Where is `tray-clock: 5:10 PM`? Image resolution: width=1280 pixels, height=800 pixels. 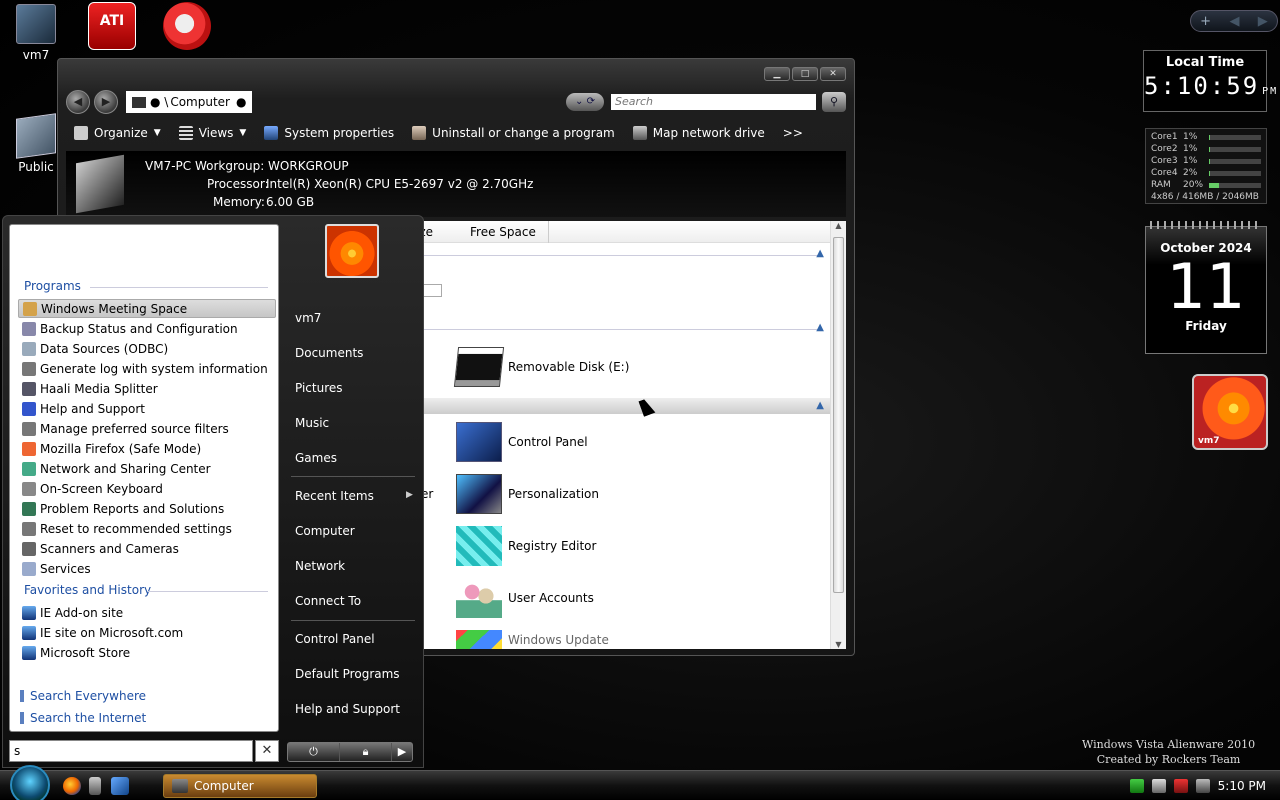 tray-clock: 5:10 PM is located at coordinates (1242, 786).